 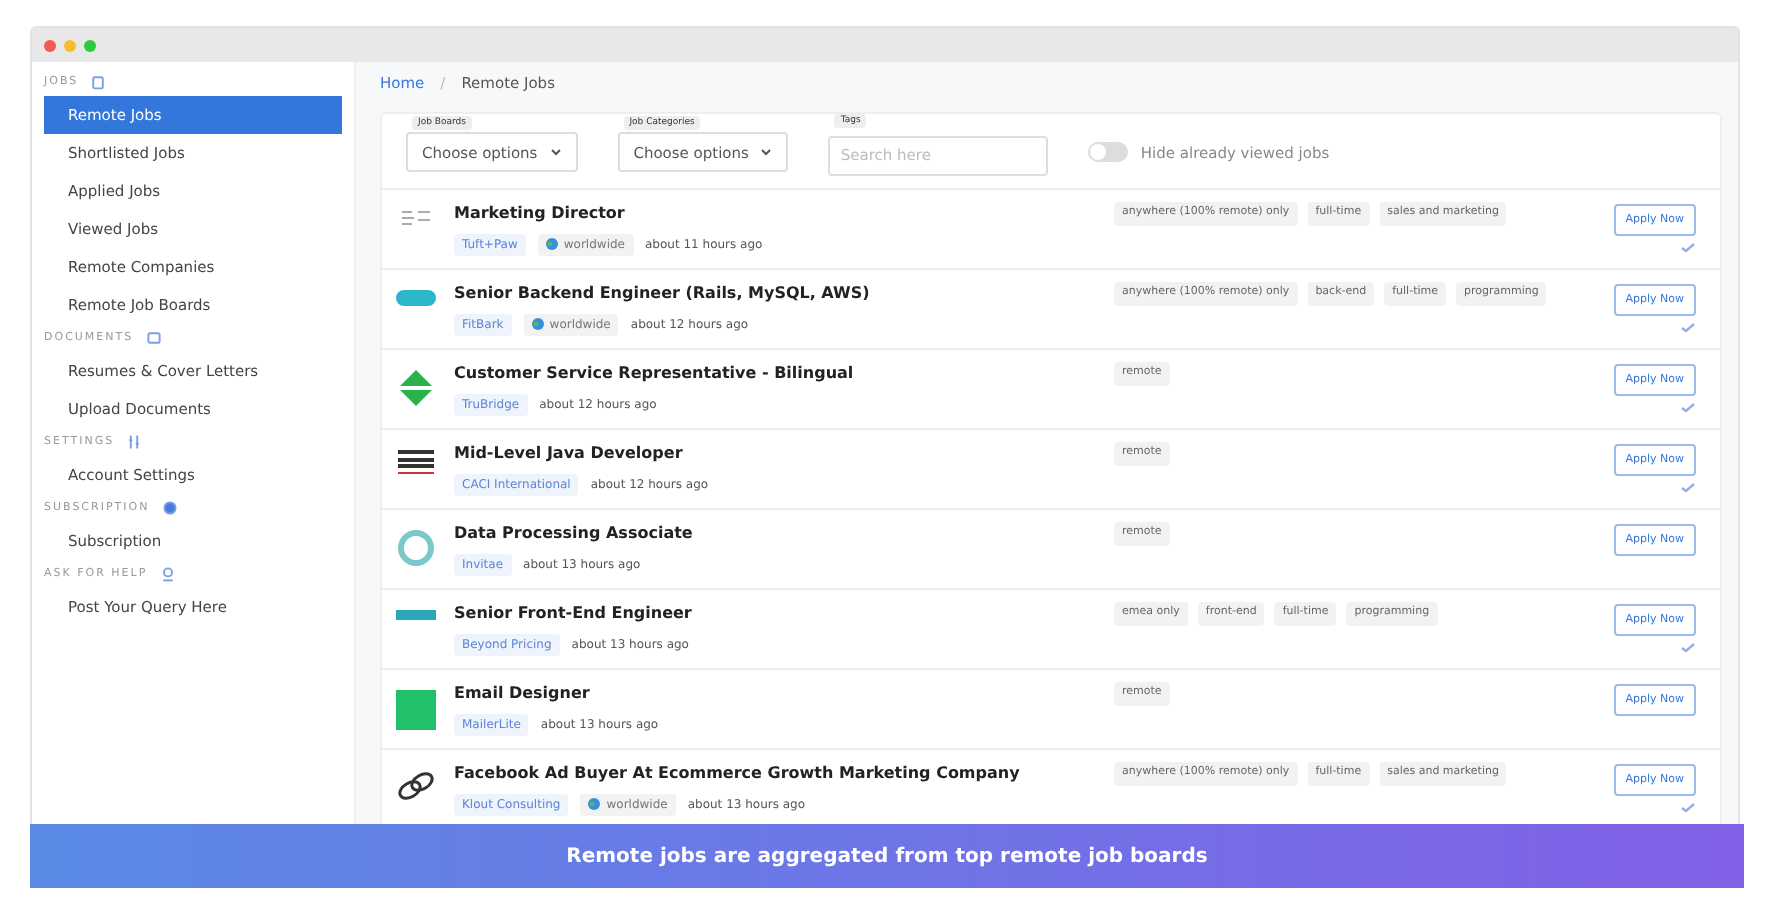 What do you see at coordinates (134, 442) in the screenshot?
I see `sliders-icon` at bounding box center [134, 442].